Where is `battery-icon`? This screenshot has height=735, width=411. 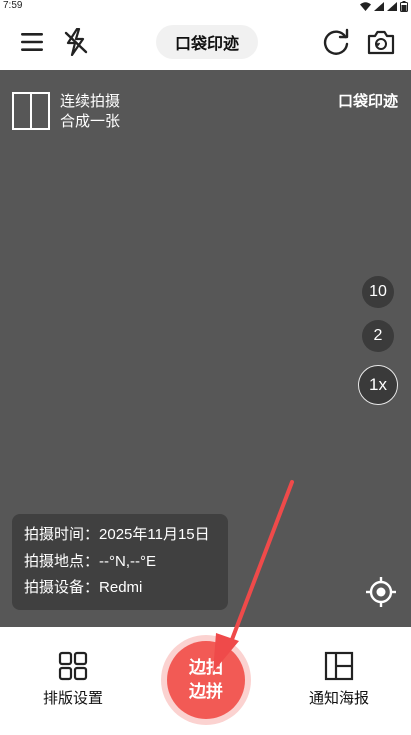
battery-icon is located at coordinates (404, 6).